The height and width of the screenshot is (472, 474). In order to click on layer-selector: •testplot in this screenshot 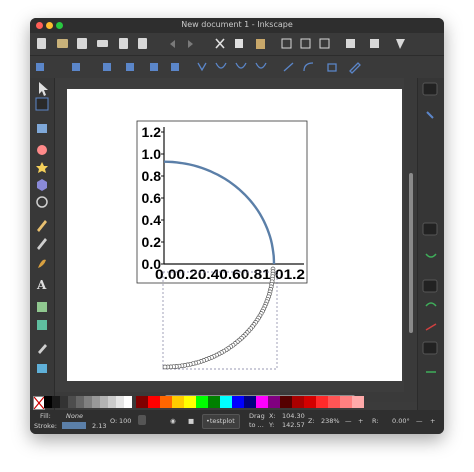, I will do `click(221, 421)`.